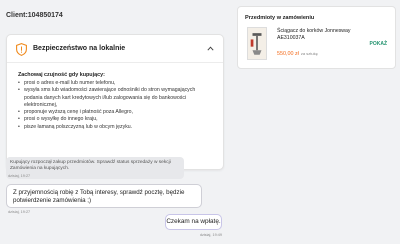  I want to click on system-message-time: dzisiaj, 19:27, so click(19, 176).